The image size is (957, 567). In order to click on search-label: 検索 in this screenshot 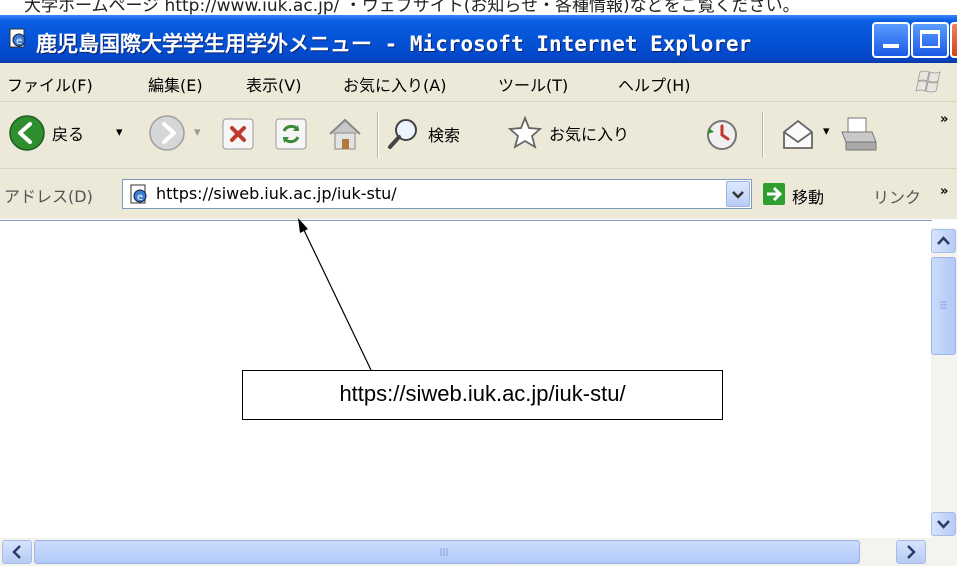, I will do `click(444, 135)`.